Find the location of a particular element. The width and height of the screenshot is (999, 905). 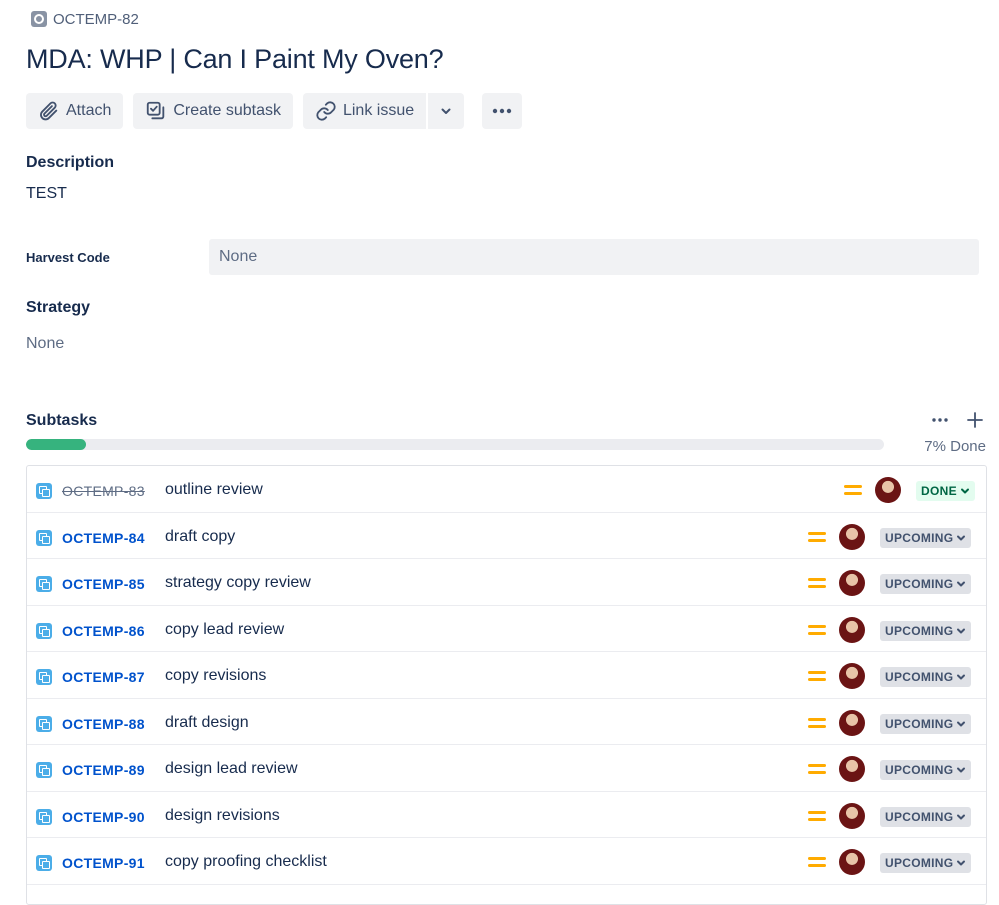

subtask-row: OCTEMP-84 draft copy UPCOMING is located at coordinates (506, 536).